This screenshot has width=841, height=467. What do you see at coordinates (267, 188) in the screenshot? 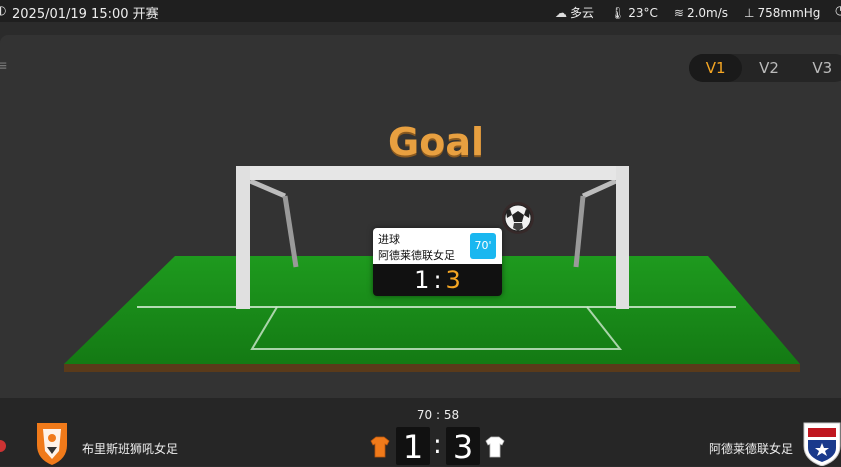
I see `goal-support-left` at bounding box center [267, 188].